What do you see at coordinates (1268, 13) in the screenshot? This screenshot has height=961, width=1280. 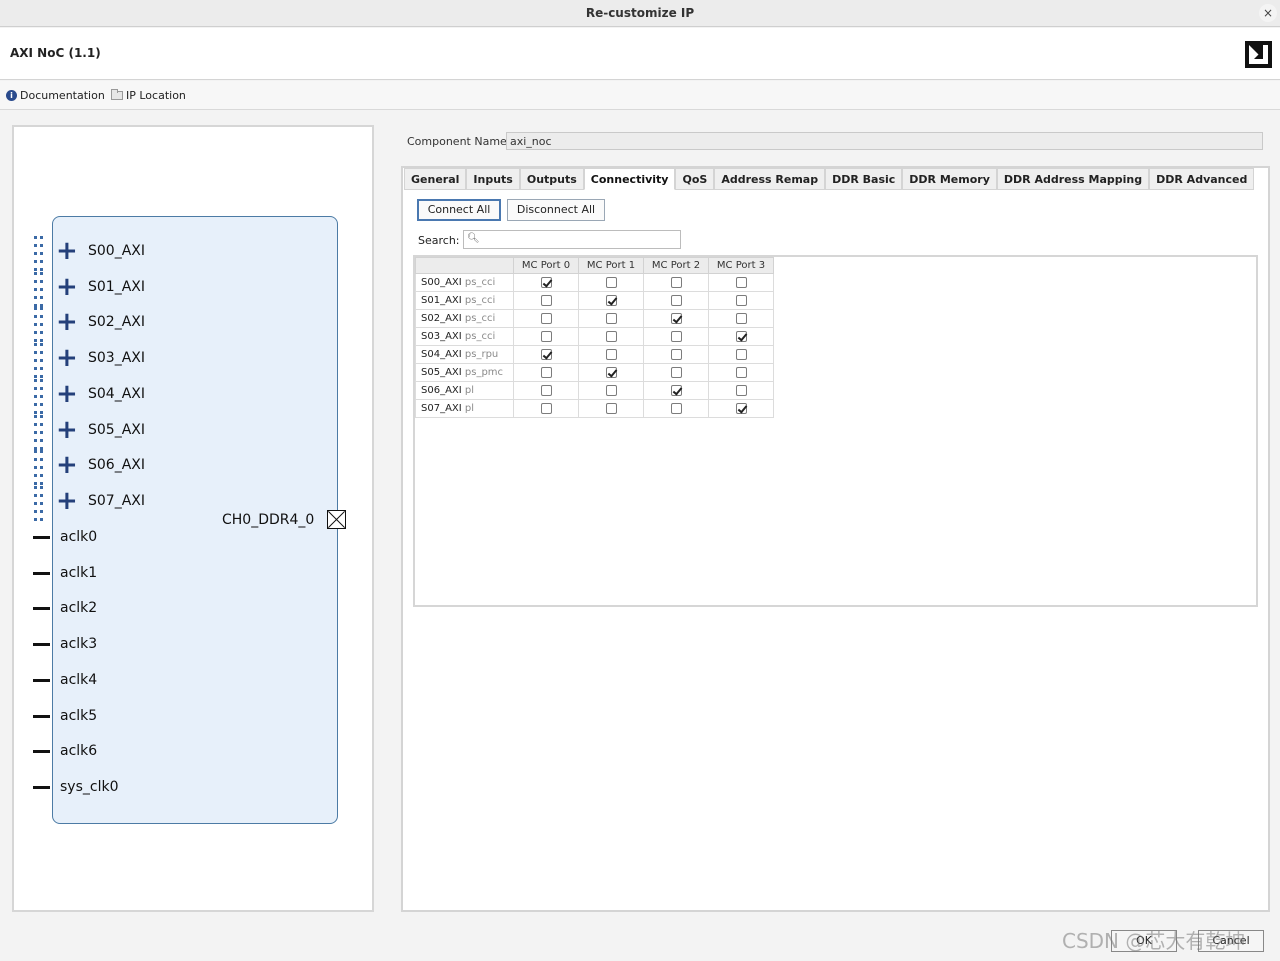 I see `close-icon: ×` at bounding box center [1268, 13].